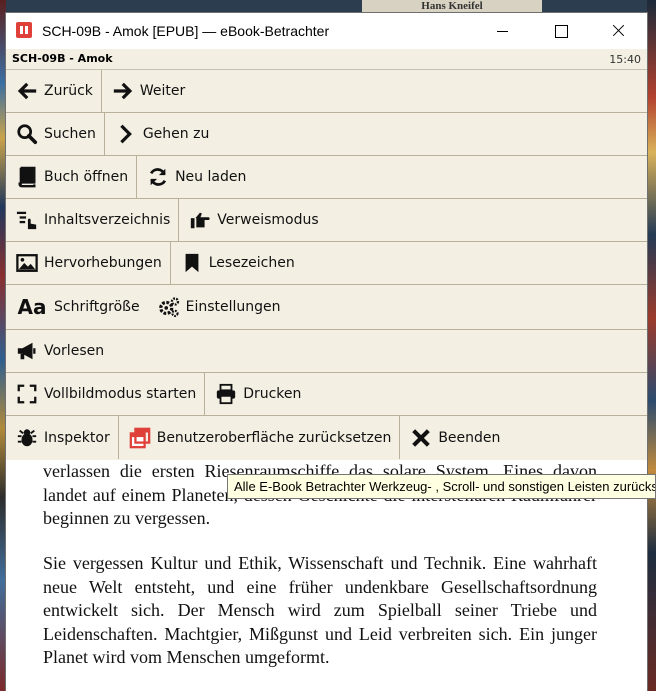  Describe the element at coordinates (158, 177) in the screenshot. I see `refresh-icon` at that location.